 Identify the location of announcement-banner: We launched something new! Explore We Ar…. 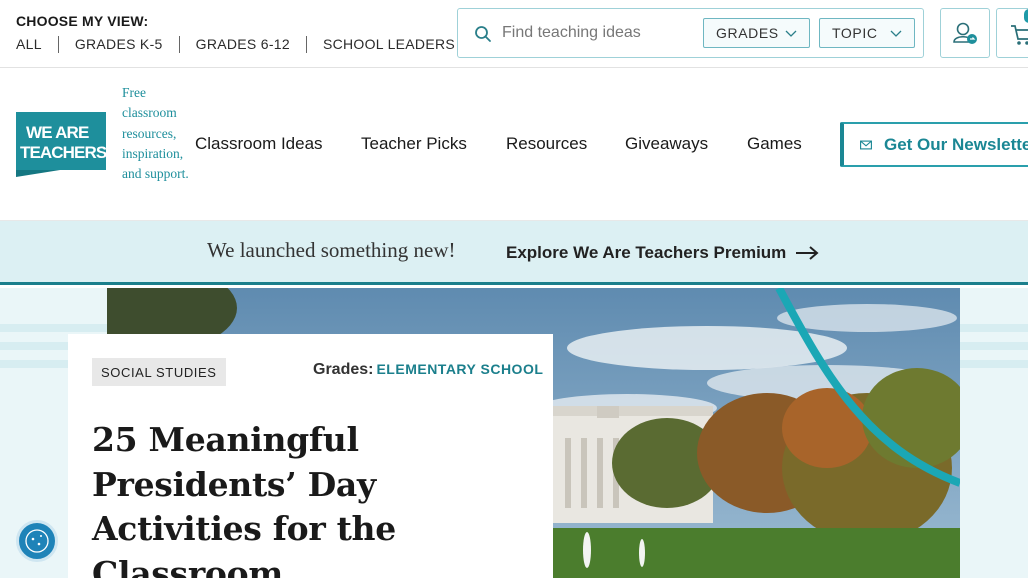
(514, 253).